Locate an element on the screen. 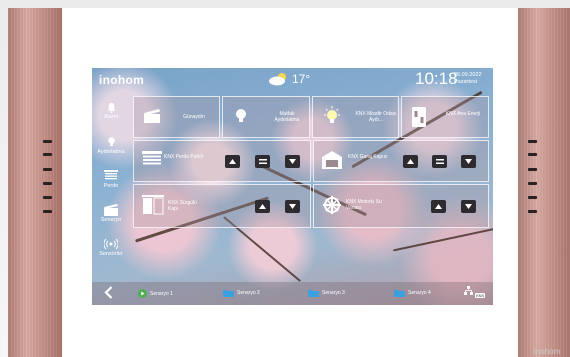 This screenshot has height=357, width=570. scene-label: Senaryo 3 is located at coordinates (333, 293).